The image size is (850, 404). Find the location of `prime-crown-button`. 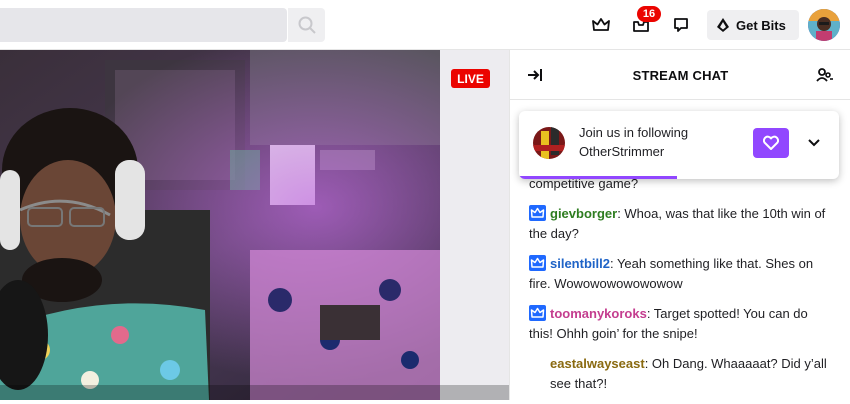

prime-crown-button is located at coordinates (601, 25).